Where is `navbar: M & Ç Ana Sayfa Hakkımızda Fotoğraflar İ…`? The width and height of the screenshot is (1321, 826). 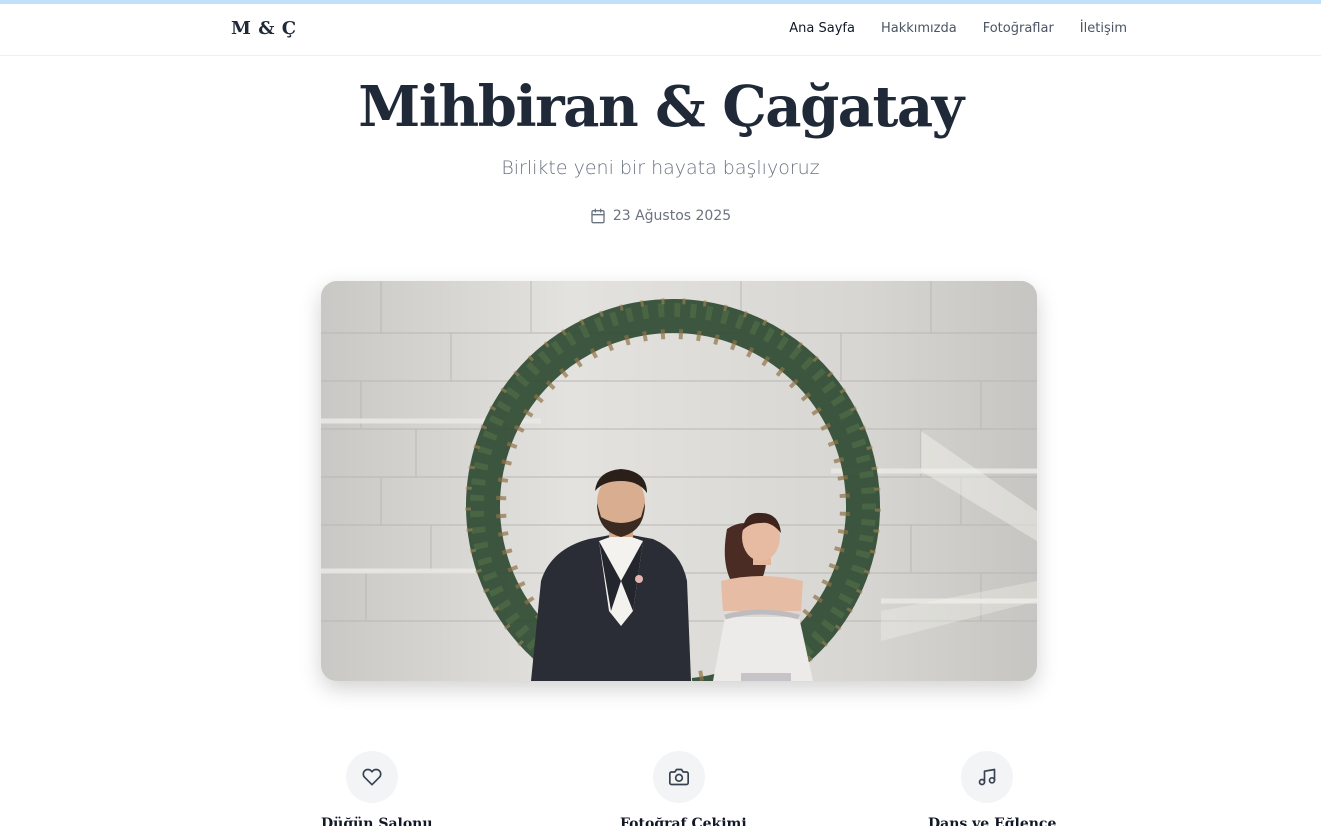
navbar: M & Ç Ana Sayfa Hakkımızda Fotoğraflar İ… is located at coordinates (660, 30).